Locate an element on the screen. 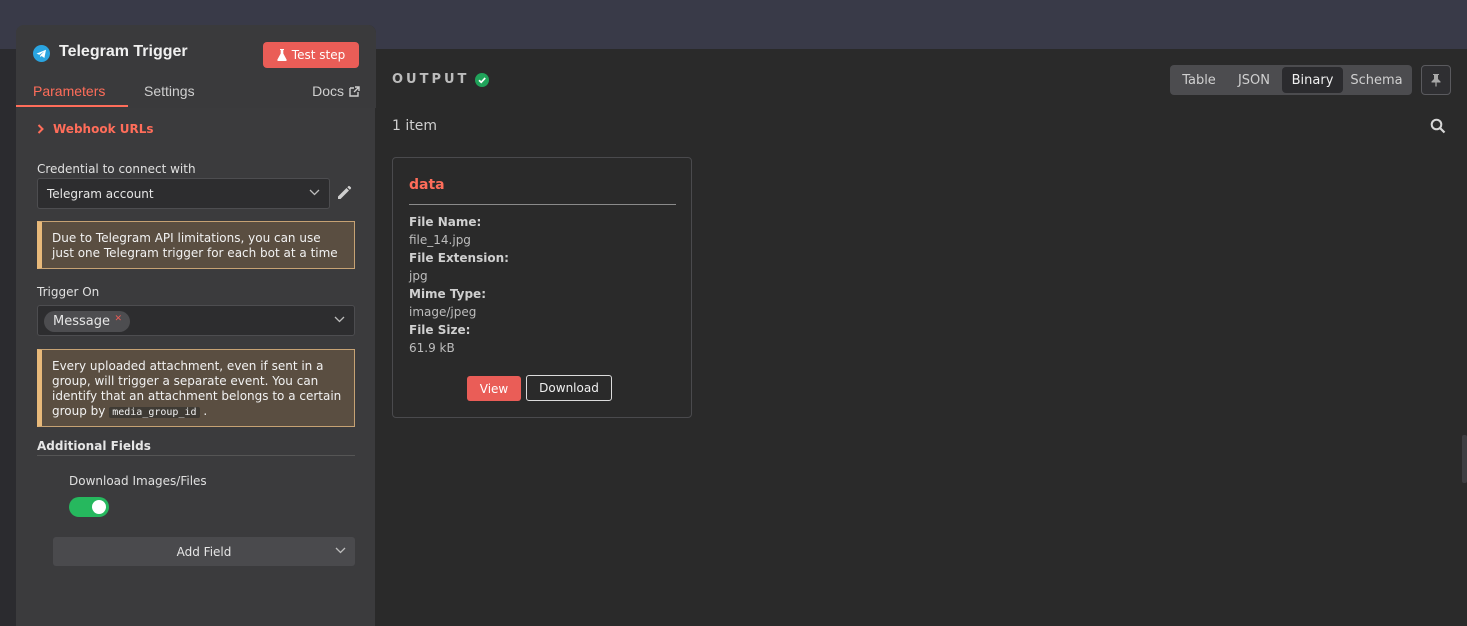 This screenshot has width=1467, height=626. docs-label: Docs is located at coordinates (328, 91).